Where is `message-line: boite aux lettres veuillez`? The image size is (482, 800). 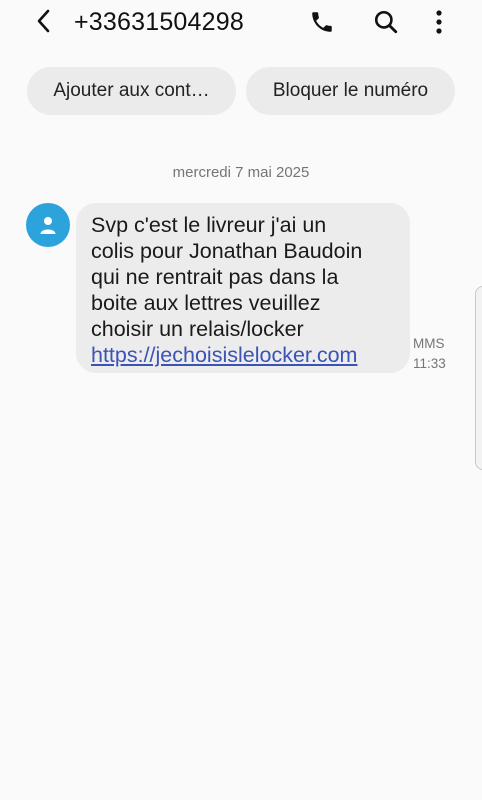
message-line: boite aux lettres veuillez is located at coordinates (206, 303).